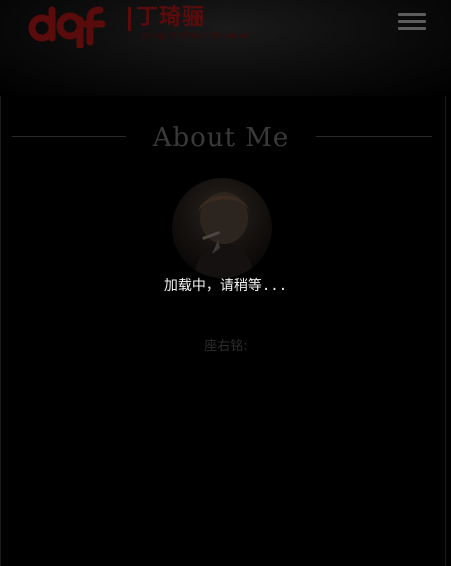  I want to click on avatar-image, so click(224, 235).